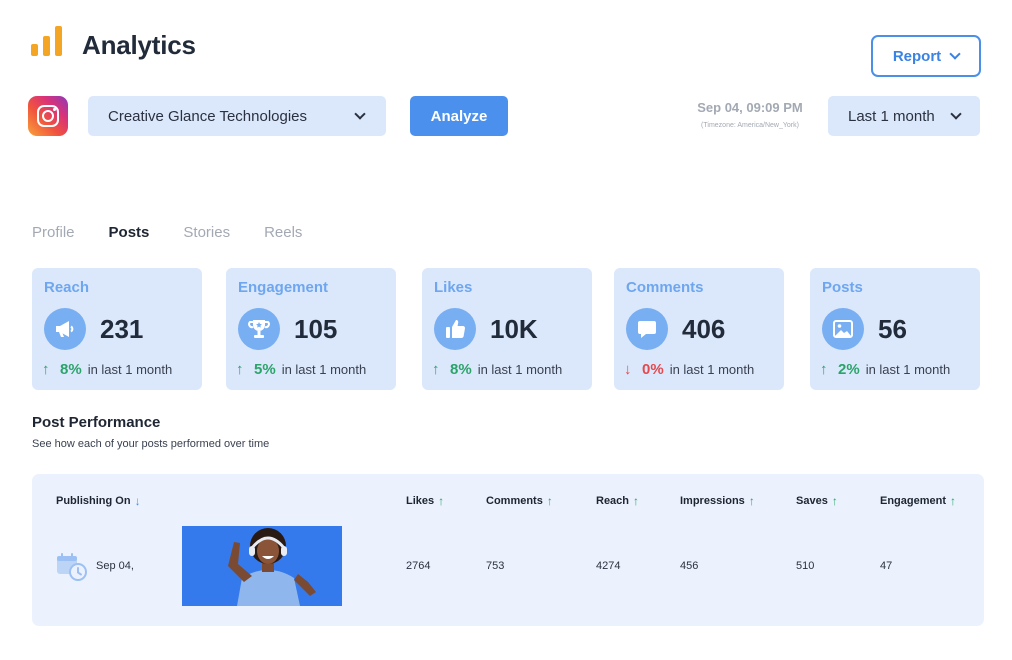  I want to click on date-range-select: Last 1 month, so click(904, 116).